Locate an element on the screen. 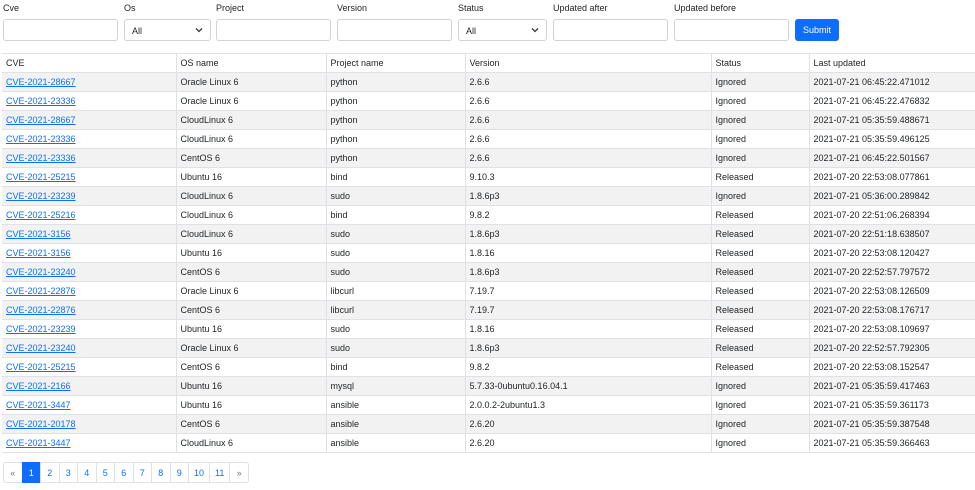 The height and width of the screenshot is (490, 975). pagination-next: » is located at coordinates (239, 472).